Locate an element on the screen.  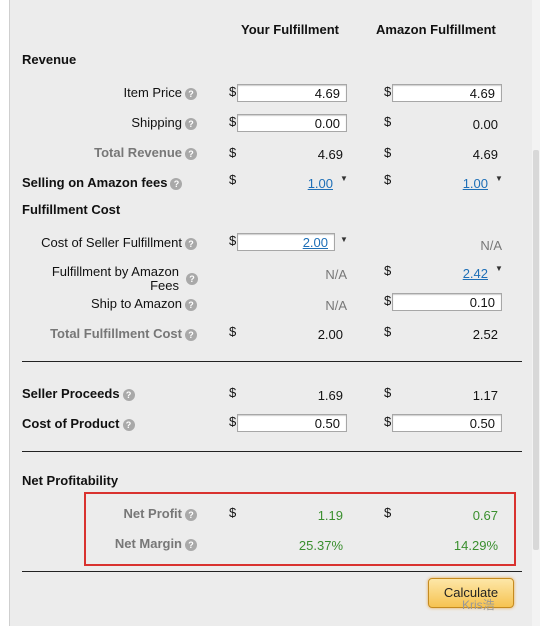
header-amazon-fulfillment: Amazon Fulfillment is located at coordinates (436, 29).